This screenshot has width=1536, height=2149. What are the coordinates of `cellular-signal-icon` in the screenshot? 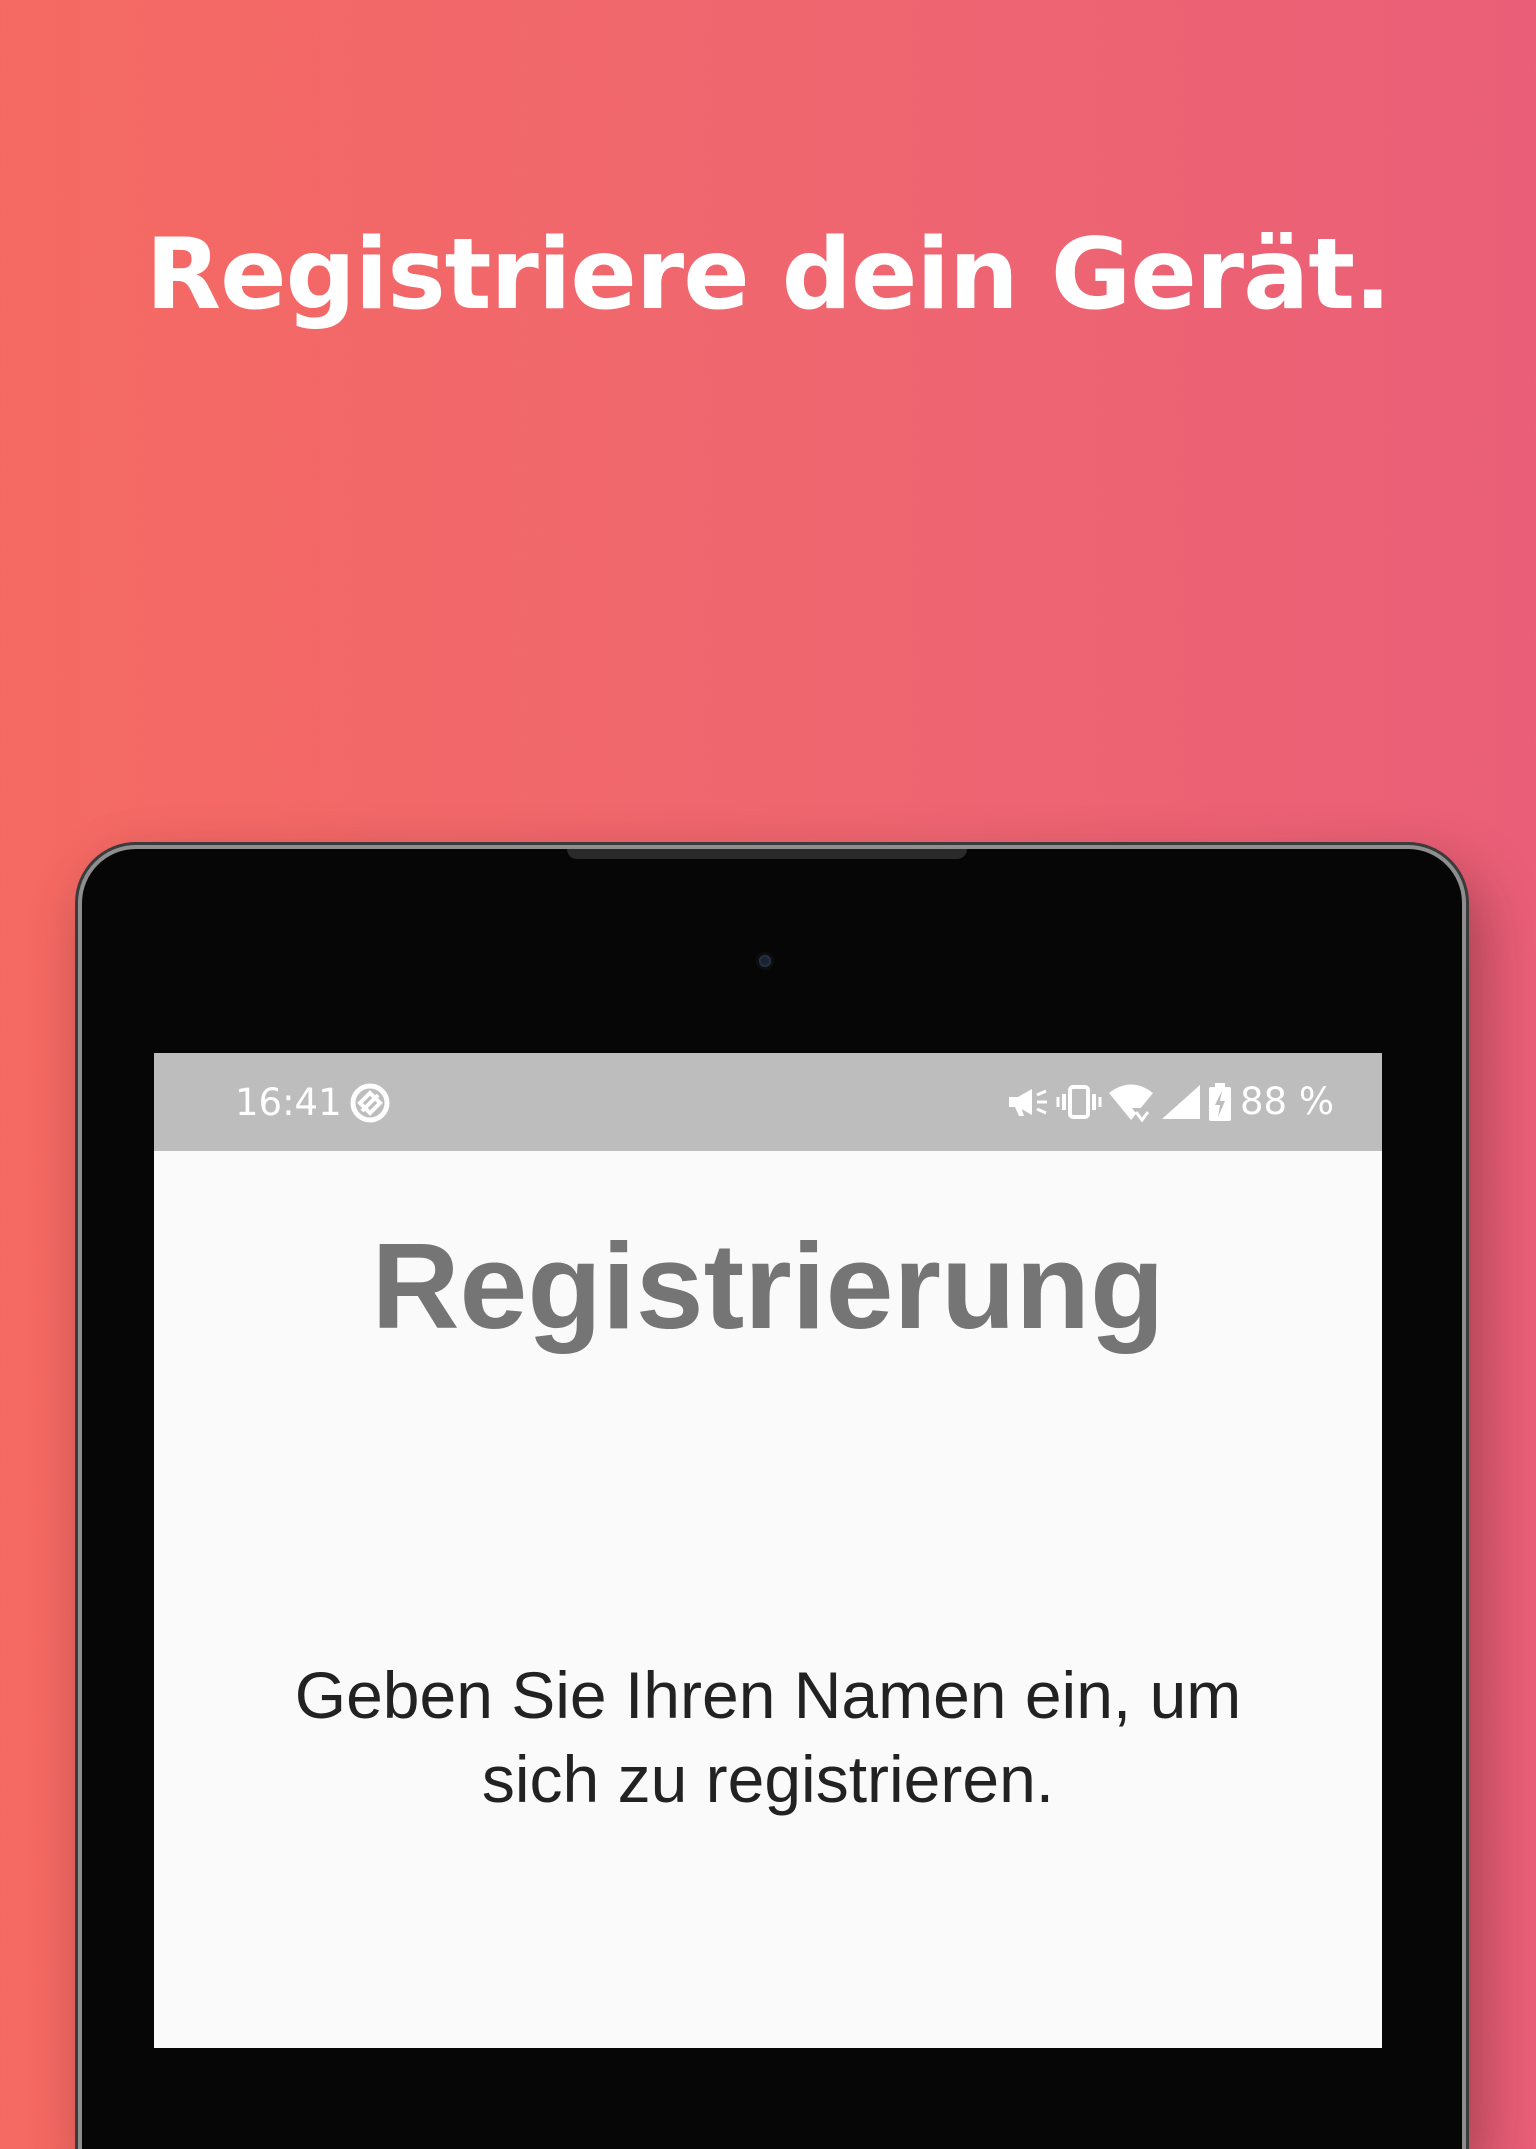 It's located at (1181, 1102).